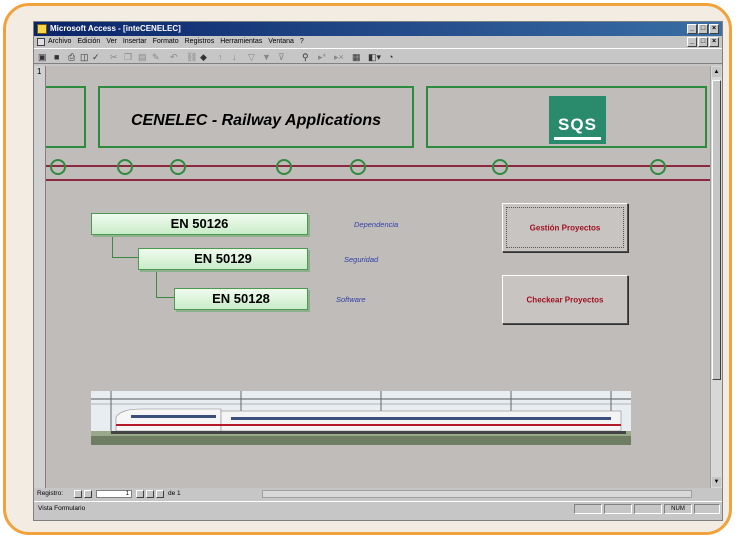 Image resolution: width=739 pixels, height=541 pixels. What do you see at coordinates (71, 57) in the screenshot?
I see `print-icon: ⎙` at bounding box center [71, 57].